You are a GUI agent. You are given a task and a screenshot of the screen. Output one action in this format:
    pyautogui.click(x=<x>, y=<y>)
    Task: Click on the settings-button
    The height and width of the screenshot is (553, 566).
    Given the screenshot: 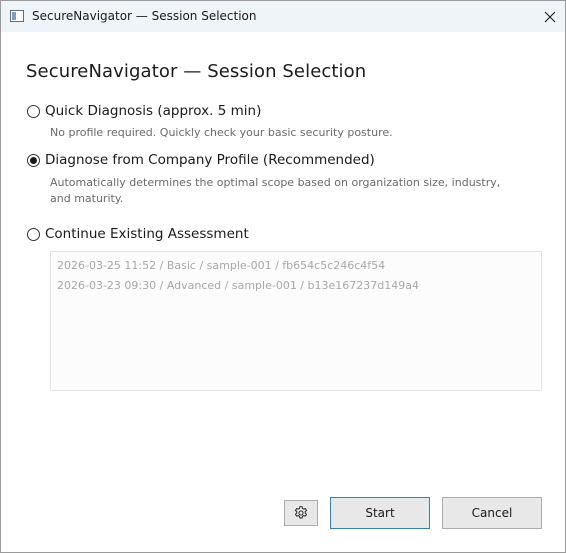 What is the action you would take?
    pyautogui.click(x=301, y=513)
    